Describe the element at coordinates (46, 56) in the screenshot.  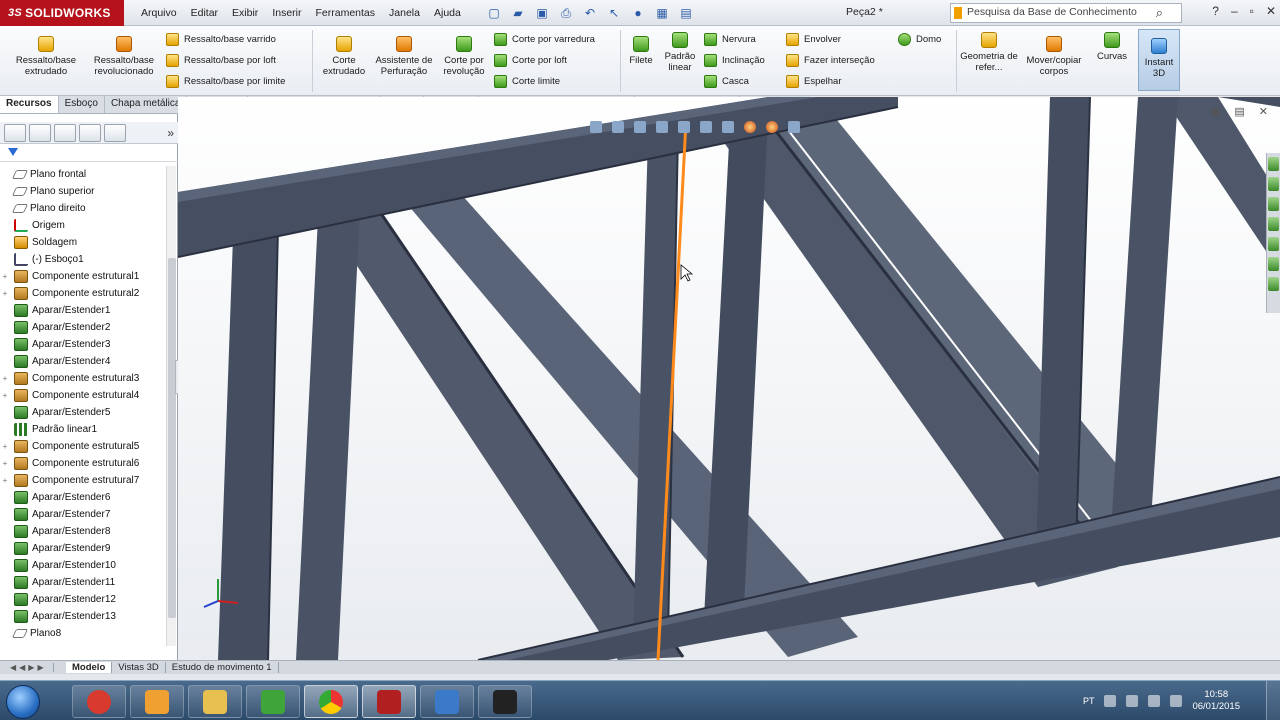
I see `extruded-boss-button: Ressalto/base extrudado` at that location.